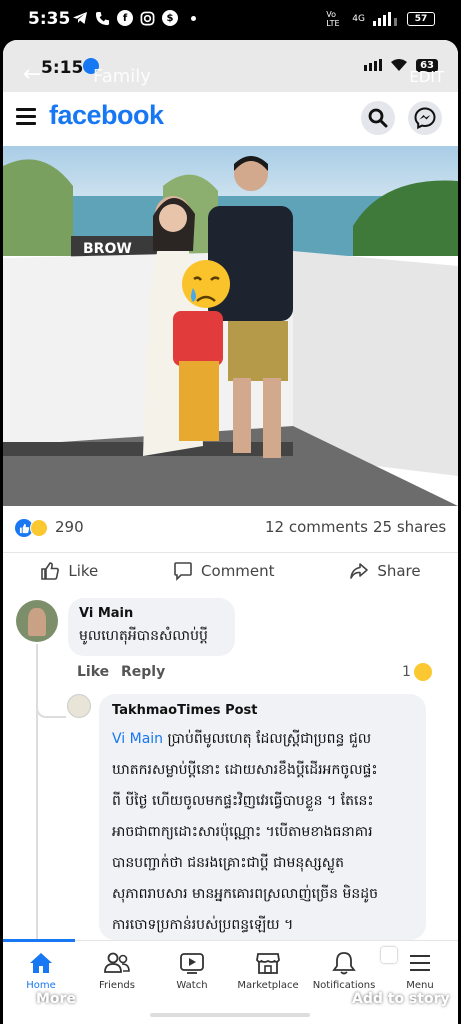  I want to click on more-notifications-dot, so click(193, 18).